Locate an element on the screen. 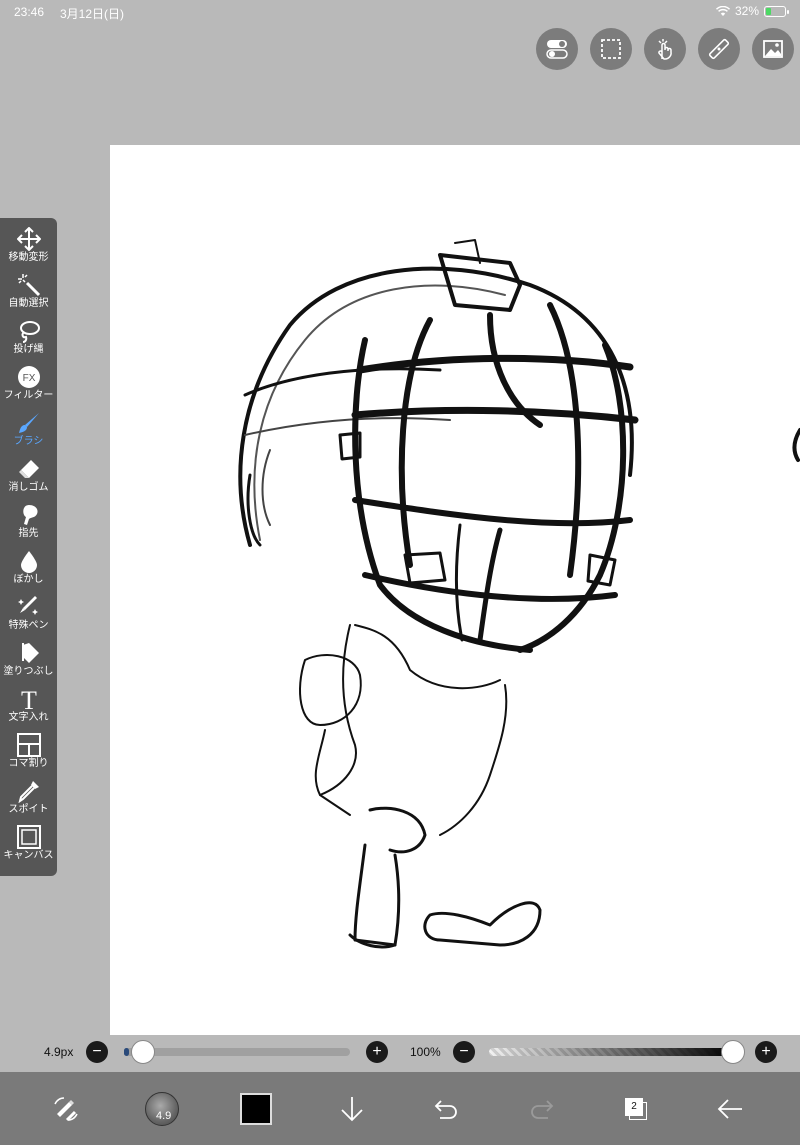  move-transform-icon is located at coordinates (29, 239).